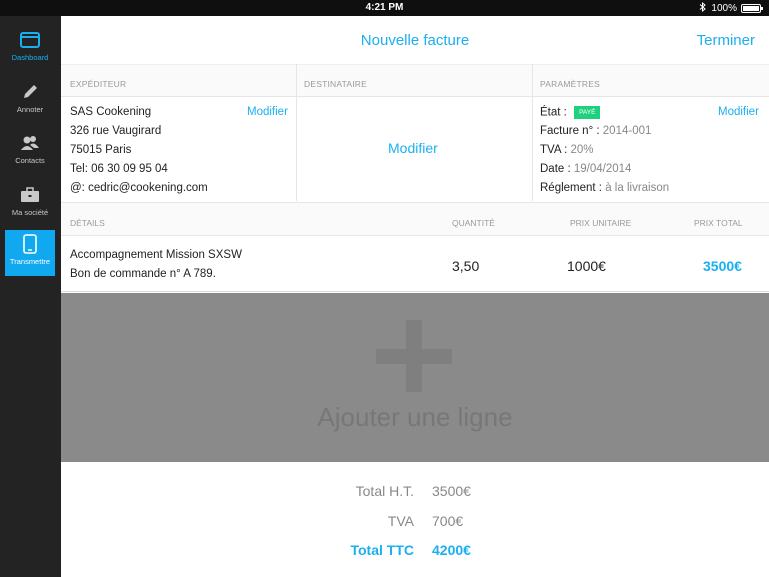  What do you see at coordinates (570, 131) in the screenshot?
I see `invoice-number-label: Facture n° :` at bounding box center [570, 131].